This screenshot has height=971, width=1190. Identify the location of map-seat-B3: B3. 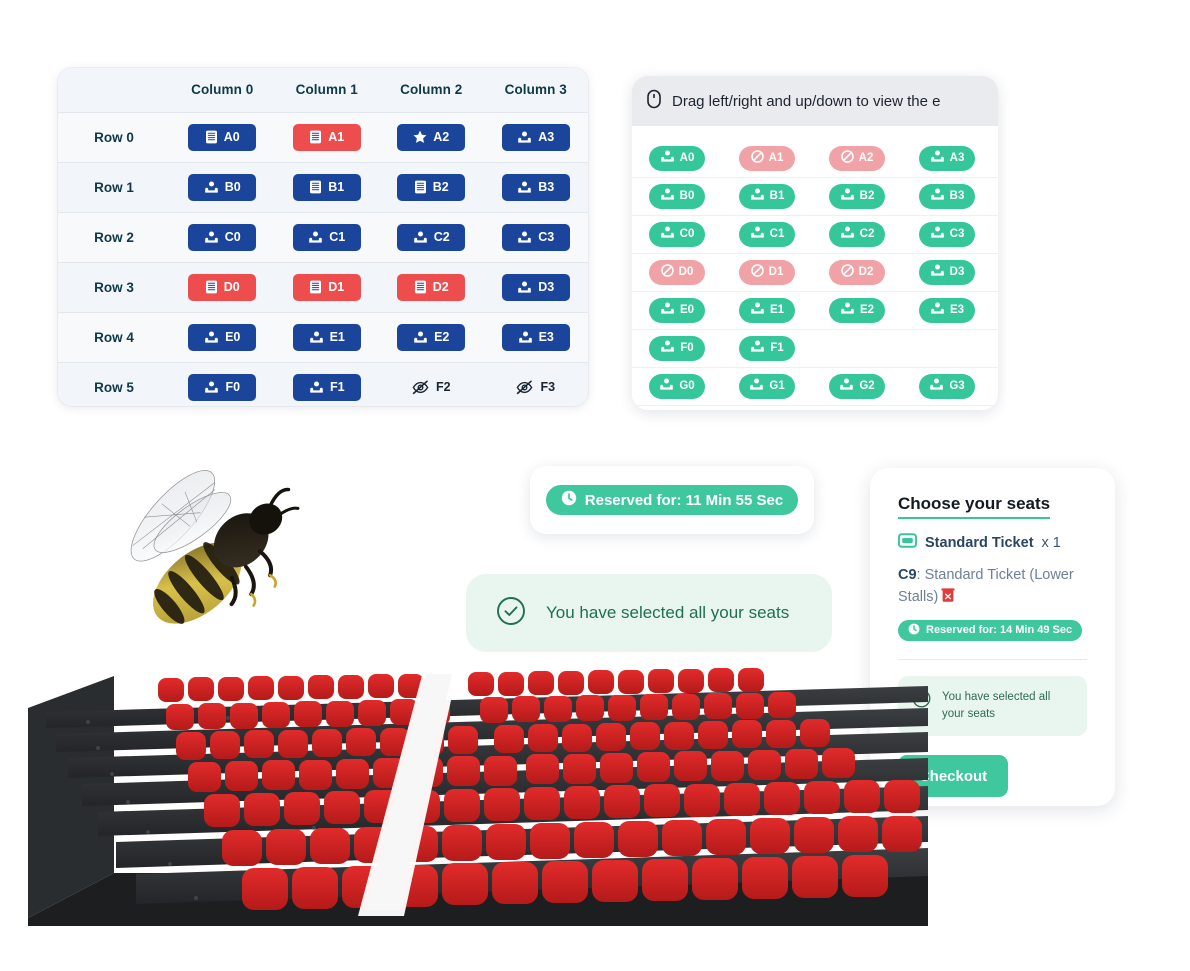
(947, 196).